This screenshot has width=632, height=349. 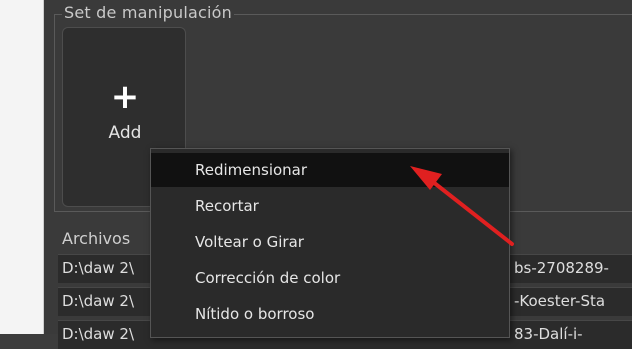 What do you see at coordinates (125, 133) in the screenshot?
I see `add-label: Add` at bounding box center [125, 133].